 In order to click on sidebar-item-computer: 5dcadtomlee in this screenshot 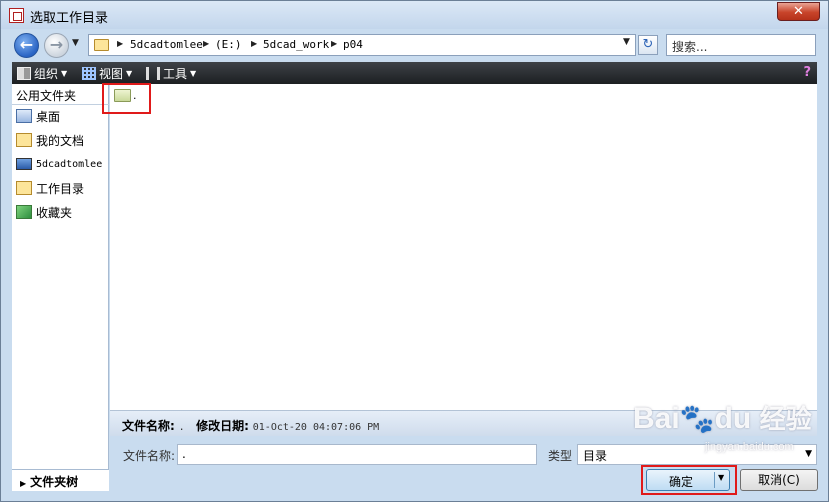, I will do `click(59, 164)`.